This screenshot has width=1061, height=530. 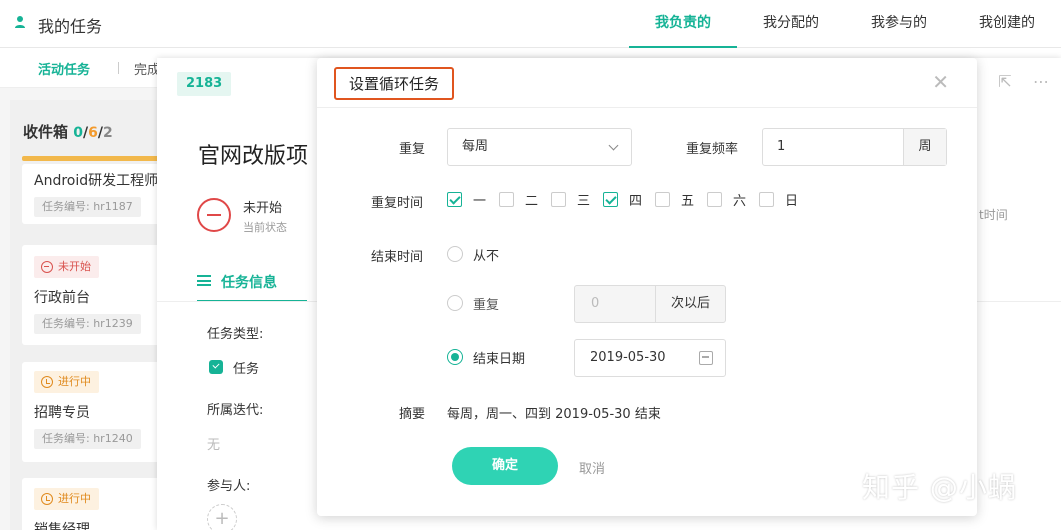 I want to click on end-date-picker: 2019-05-30, so click(x=650, y=358).